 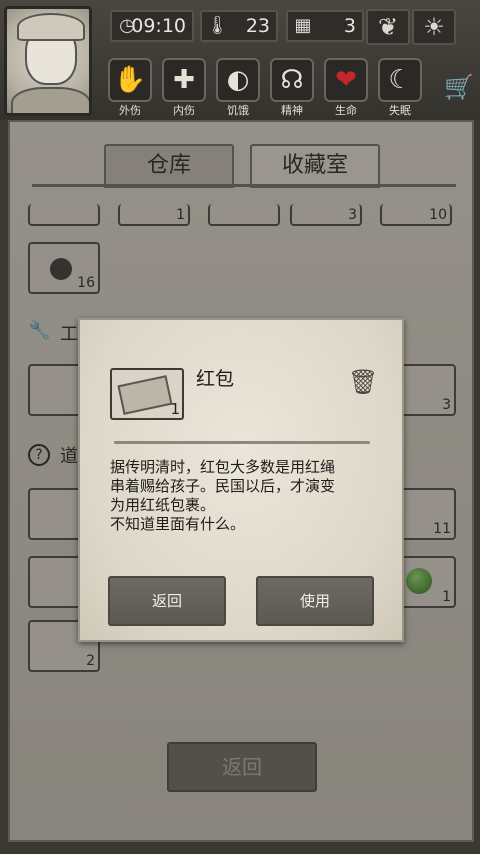 I want to click on trash-icon: 🗑, so click(x=363, y=382).